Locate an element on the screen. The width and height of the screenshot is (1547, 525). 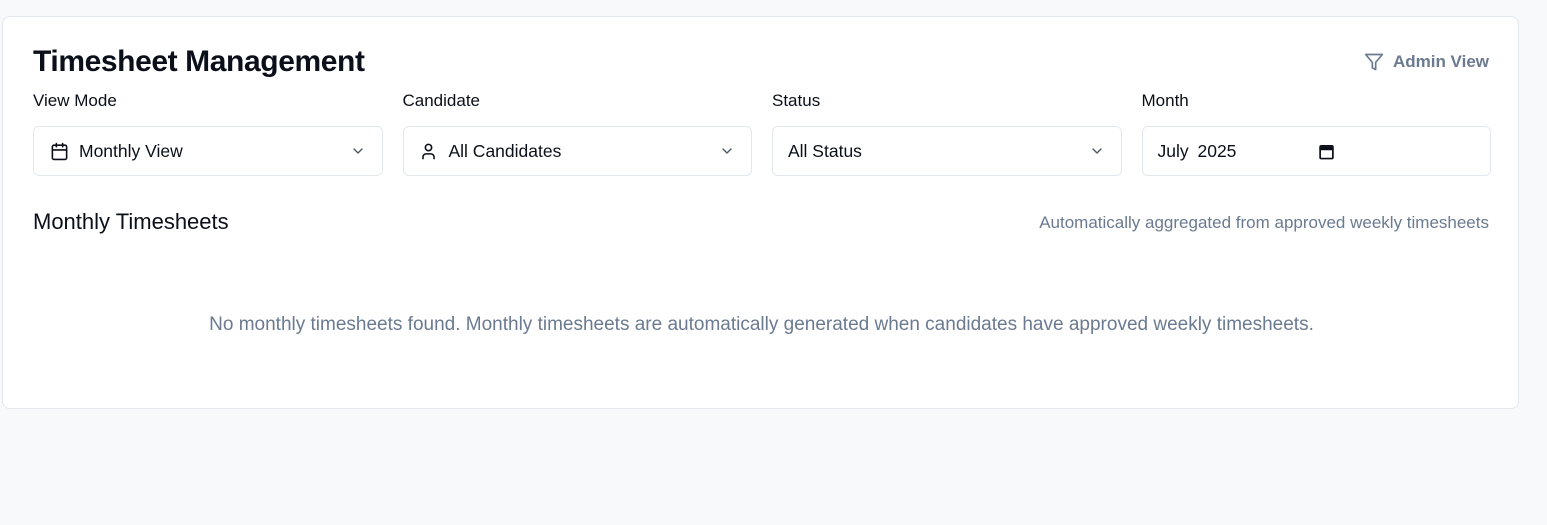
view-mode-select: Monthly View is located at coordinates (208, 151).